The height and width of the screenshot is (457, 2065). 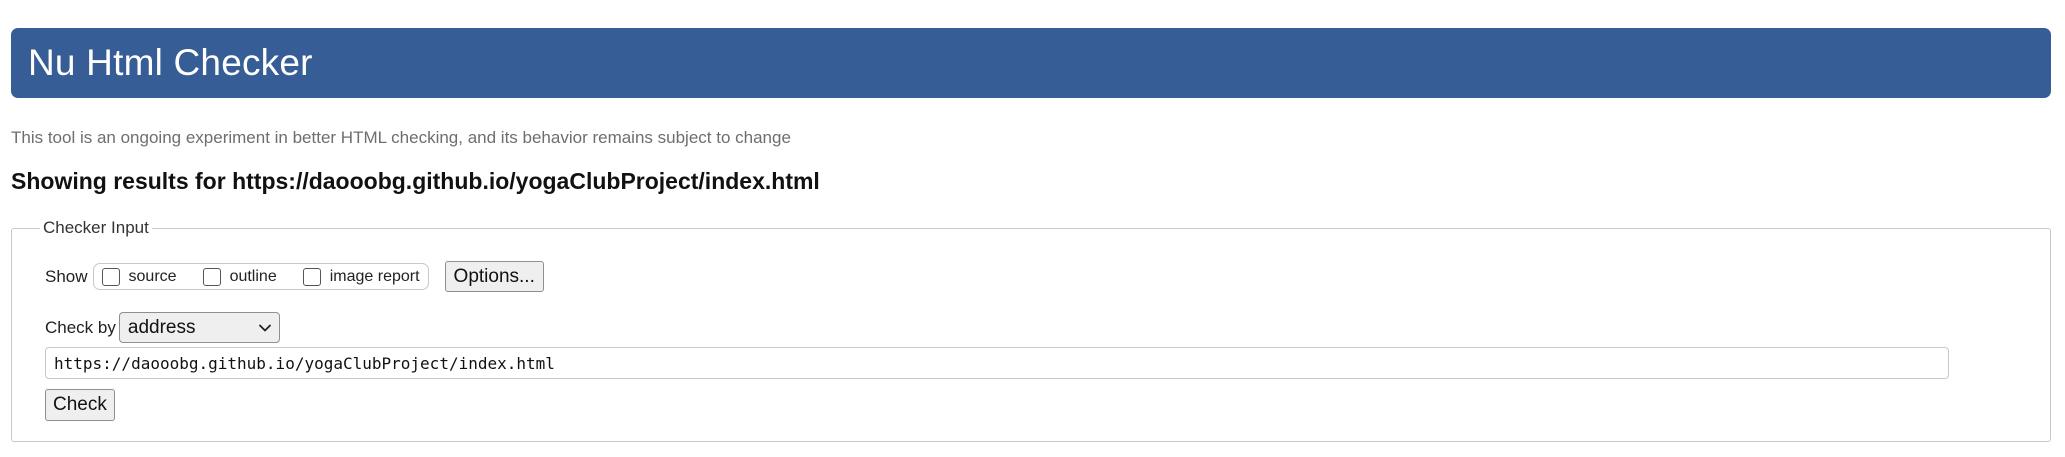 What do you see at coordinates (170, 62) in the screenshot?
I see `page-title: Nu Html Checker` at bounding box center [170, 62].